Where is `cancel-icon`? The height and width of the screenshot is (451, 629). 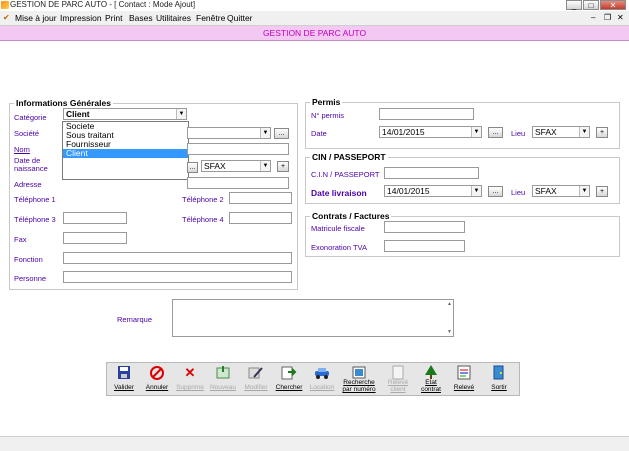
cancel-icon is located at coordinates (157, 372).